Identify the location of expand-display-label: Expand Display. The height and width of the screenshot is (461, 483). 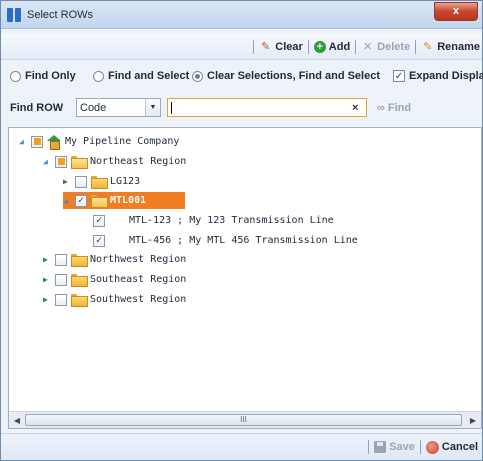
(446, 76).